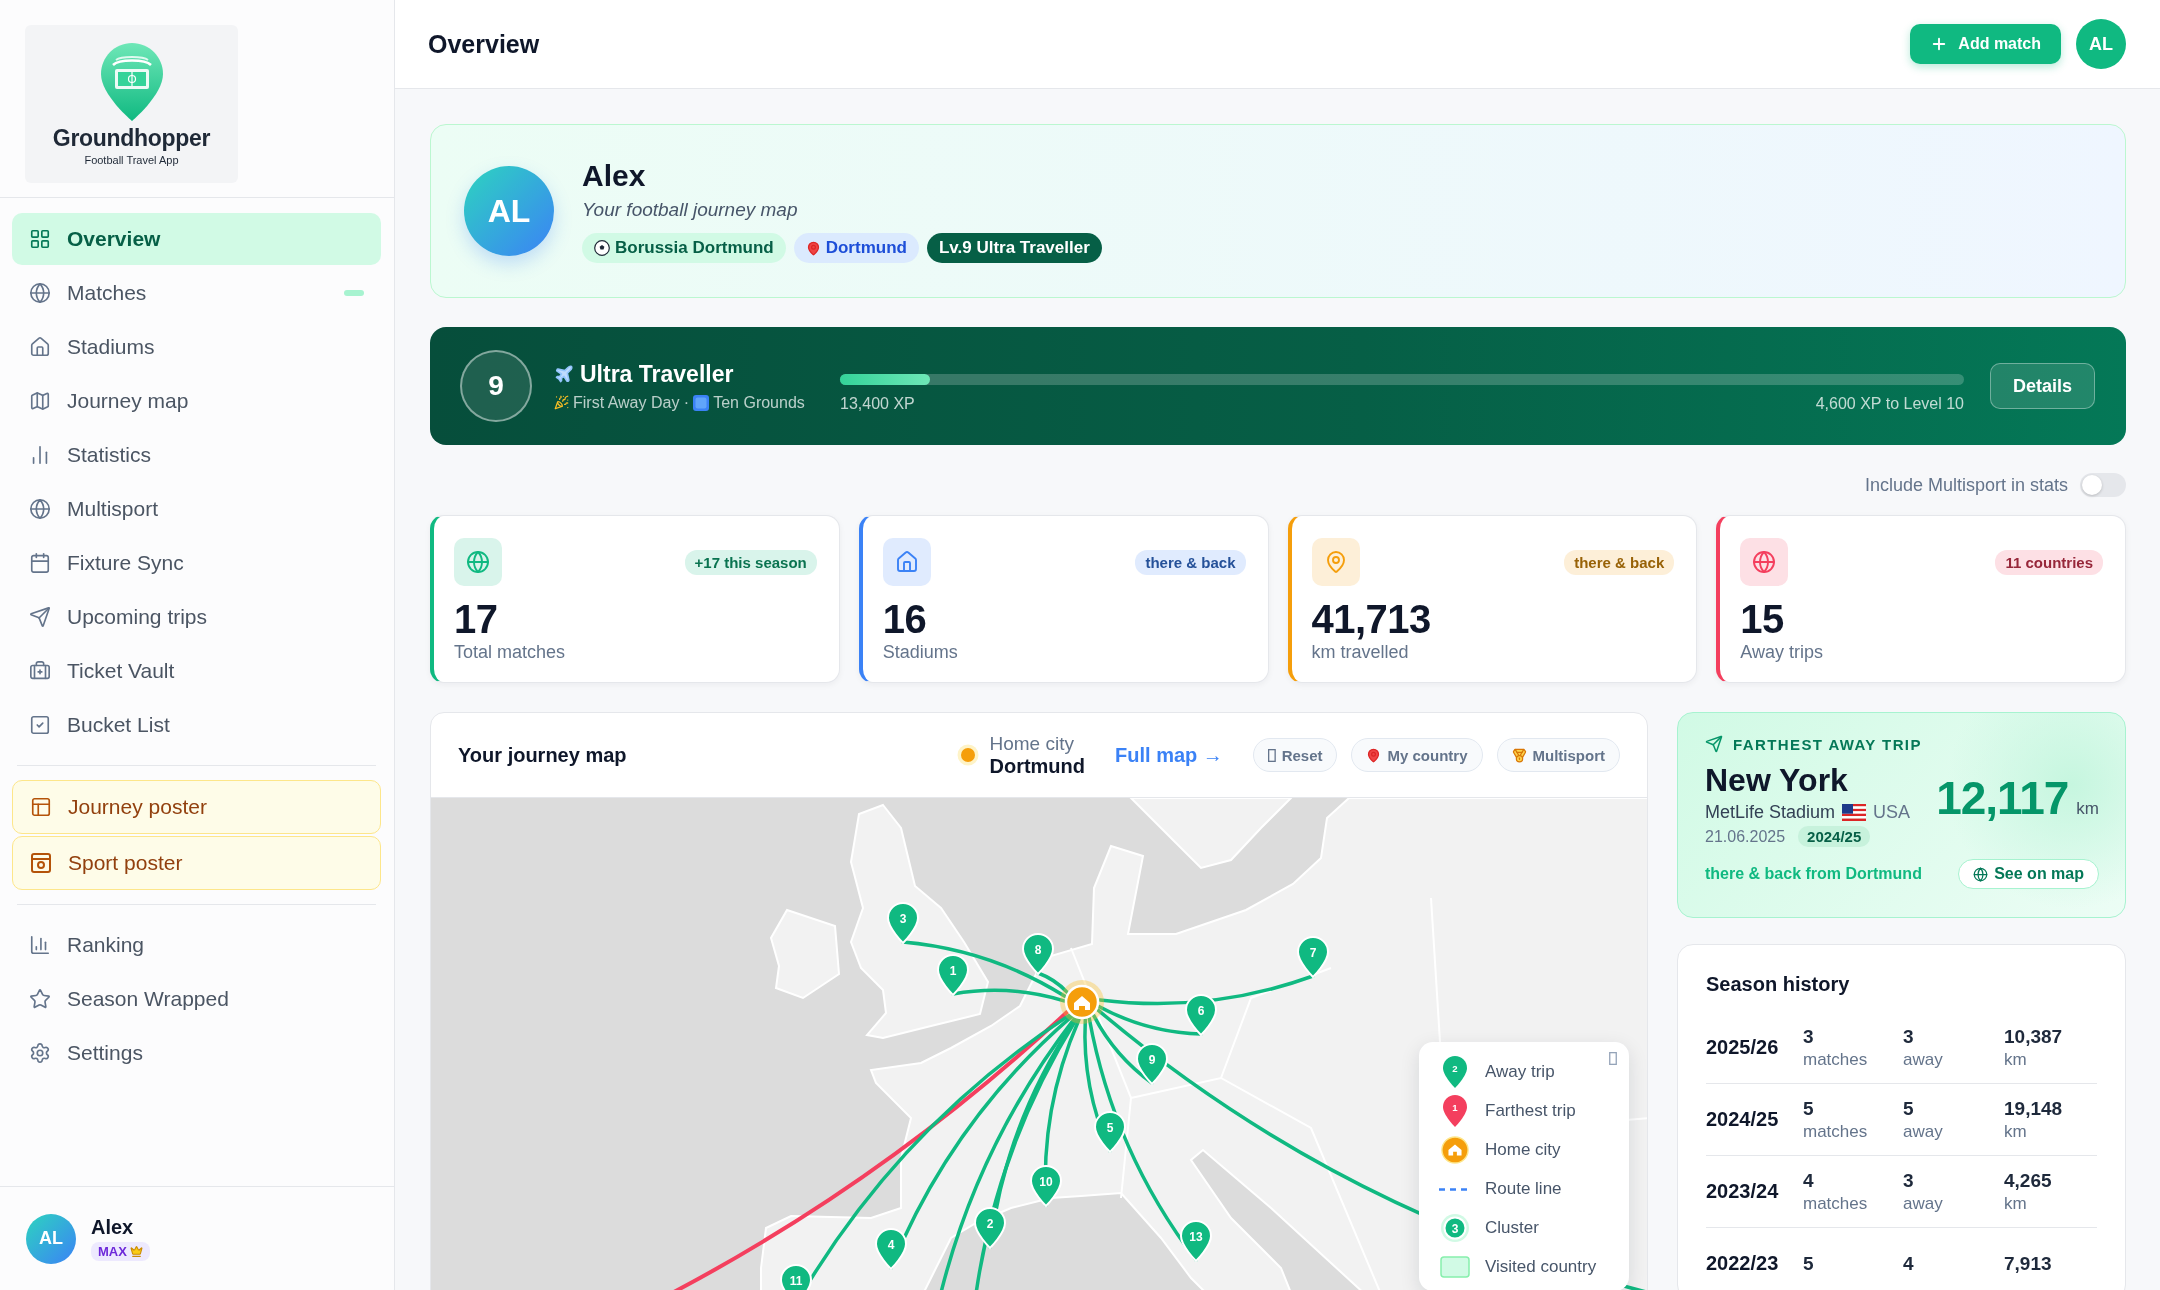  What do you see at coordinates (1046, 1186) in the screenshot?
I see `map-pin: 10` at bounding box center [1046, 1186].